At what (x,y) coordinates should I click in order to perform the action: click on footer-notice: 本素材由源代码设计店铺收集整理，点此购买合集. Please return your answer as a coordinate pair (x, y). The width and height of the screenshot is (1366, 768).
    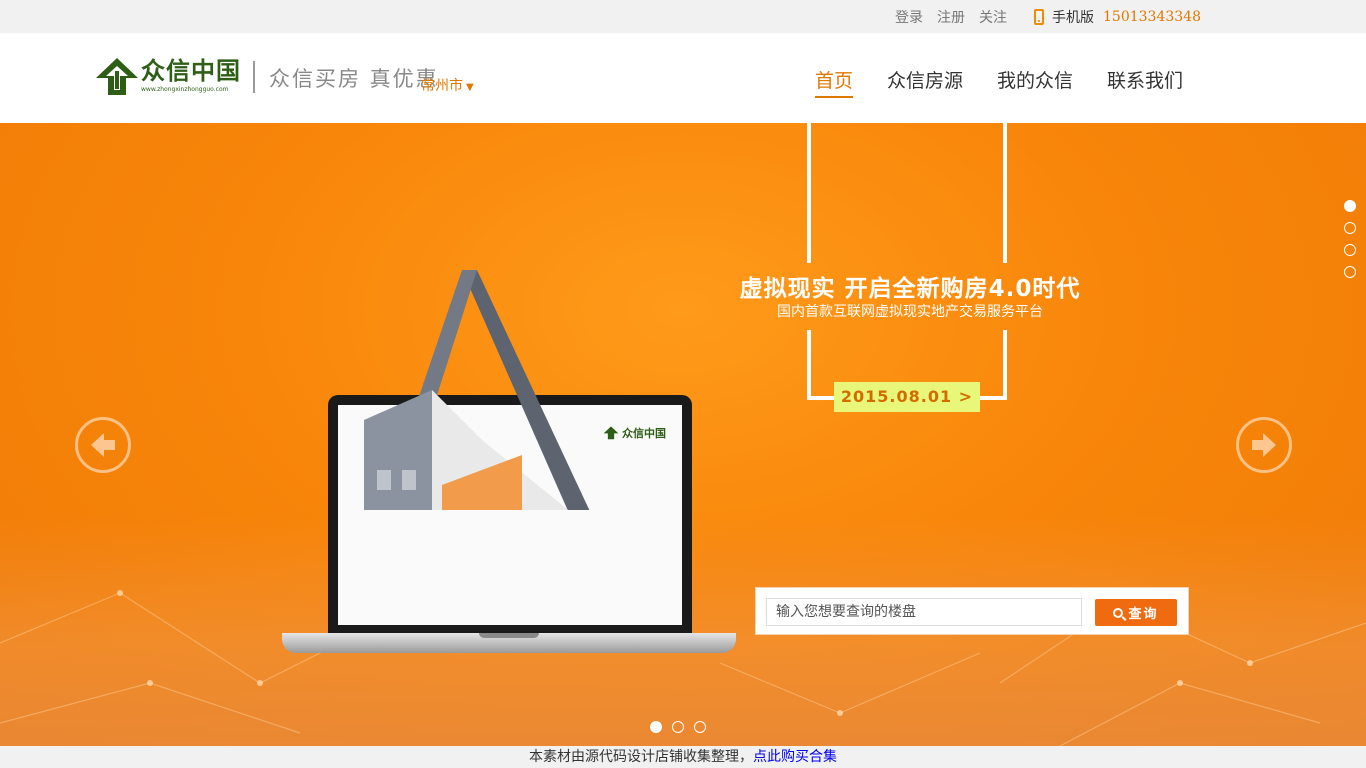
    Looking at the image, I should click on (683, 757).